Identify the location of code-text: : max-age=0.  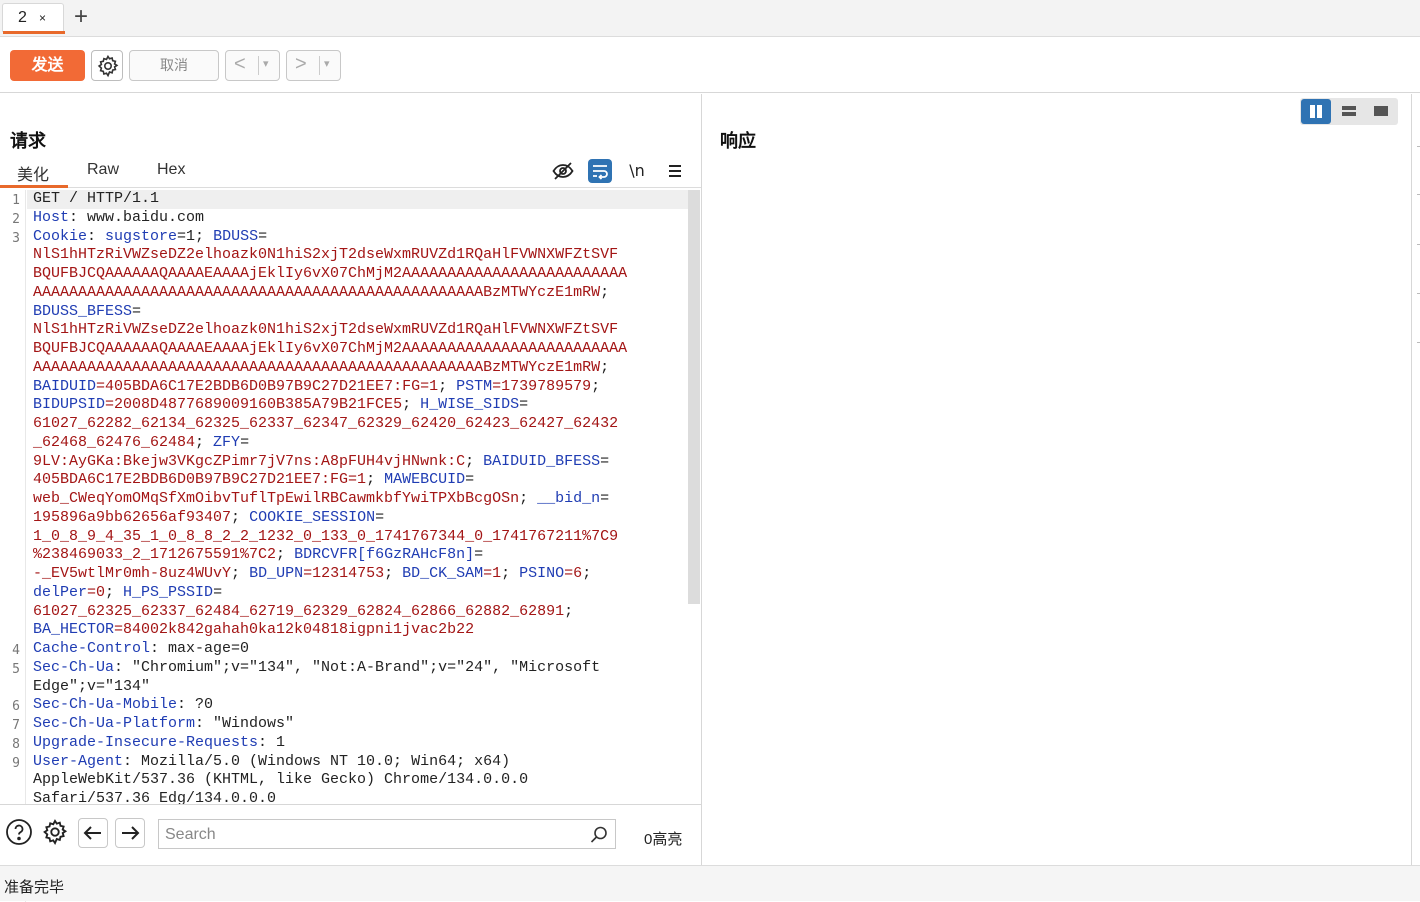
(200, 648).